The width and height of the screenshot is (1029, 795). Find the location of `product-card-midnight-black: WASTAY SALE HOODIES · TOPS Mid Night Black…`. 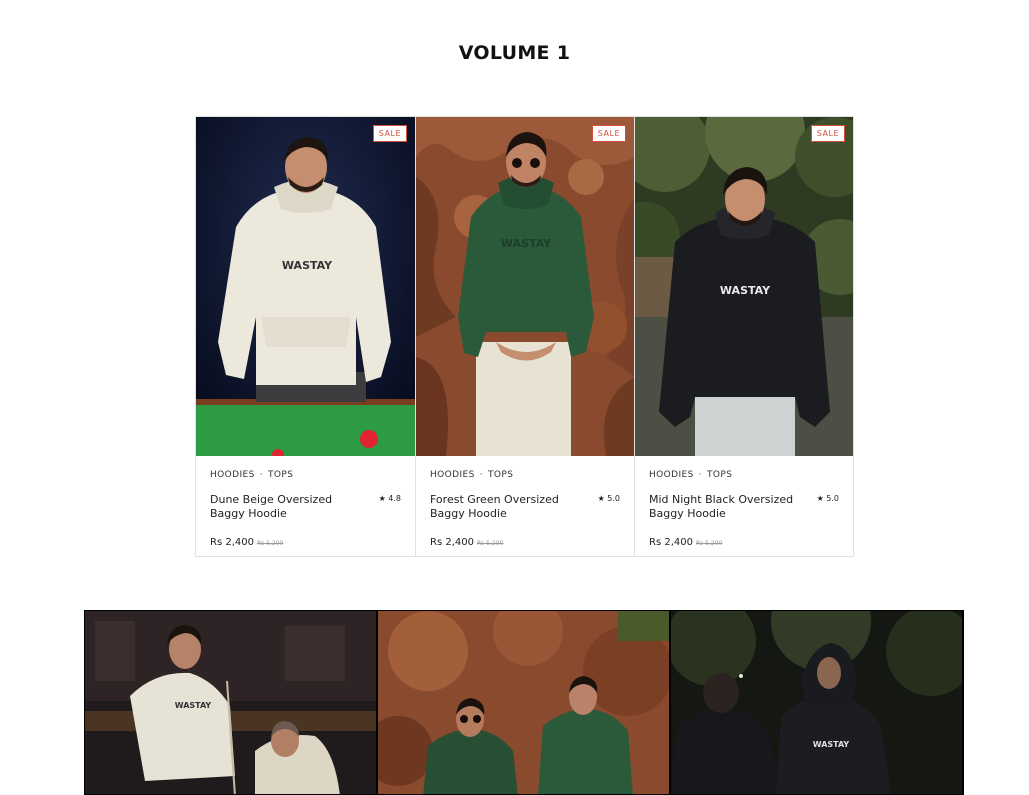

product-card-midnight-black: WASTAY SALE HOODIES · TOPS Mid Night Black… is located at coordinates (743, 336).